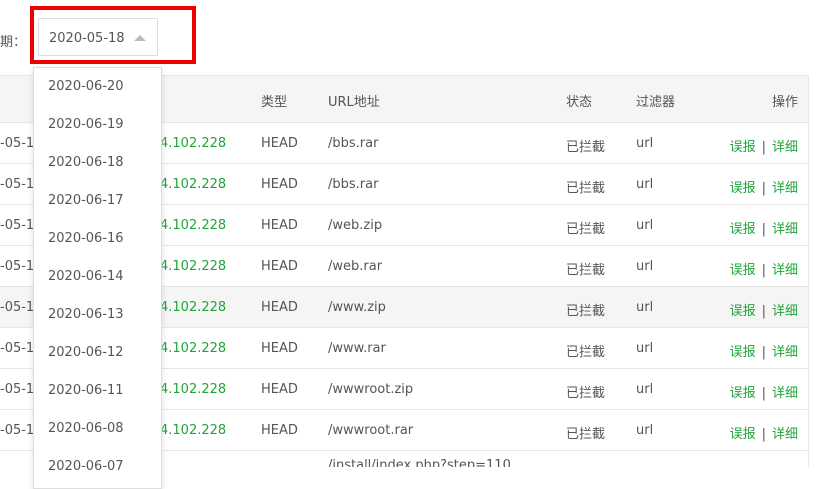  Describe the element at coordinates (371, 430) in the screenshot. I see `cell-url: /wwwroot.rar` at that location.